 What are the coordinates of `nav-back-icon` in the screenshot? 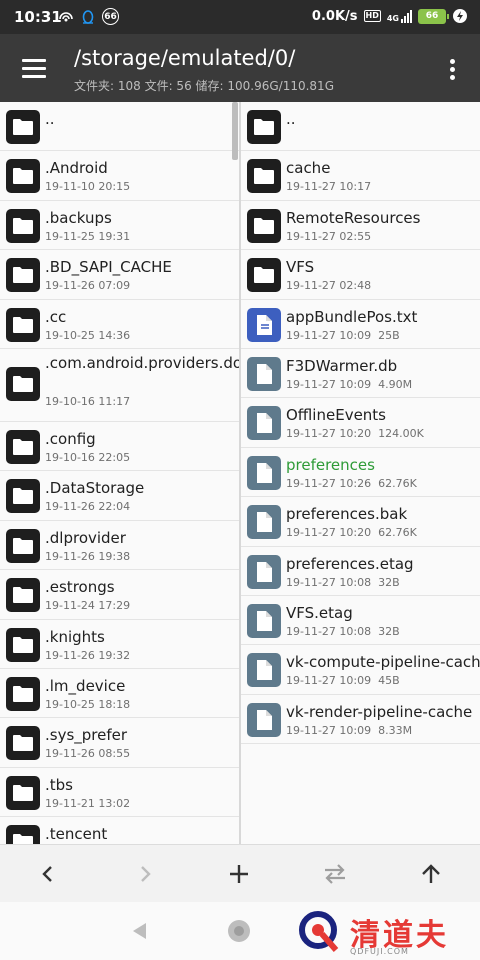 It's located at (140, 931).